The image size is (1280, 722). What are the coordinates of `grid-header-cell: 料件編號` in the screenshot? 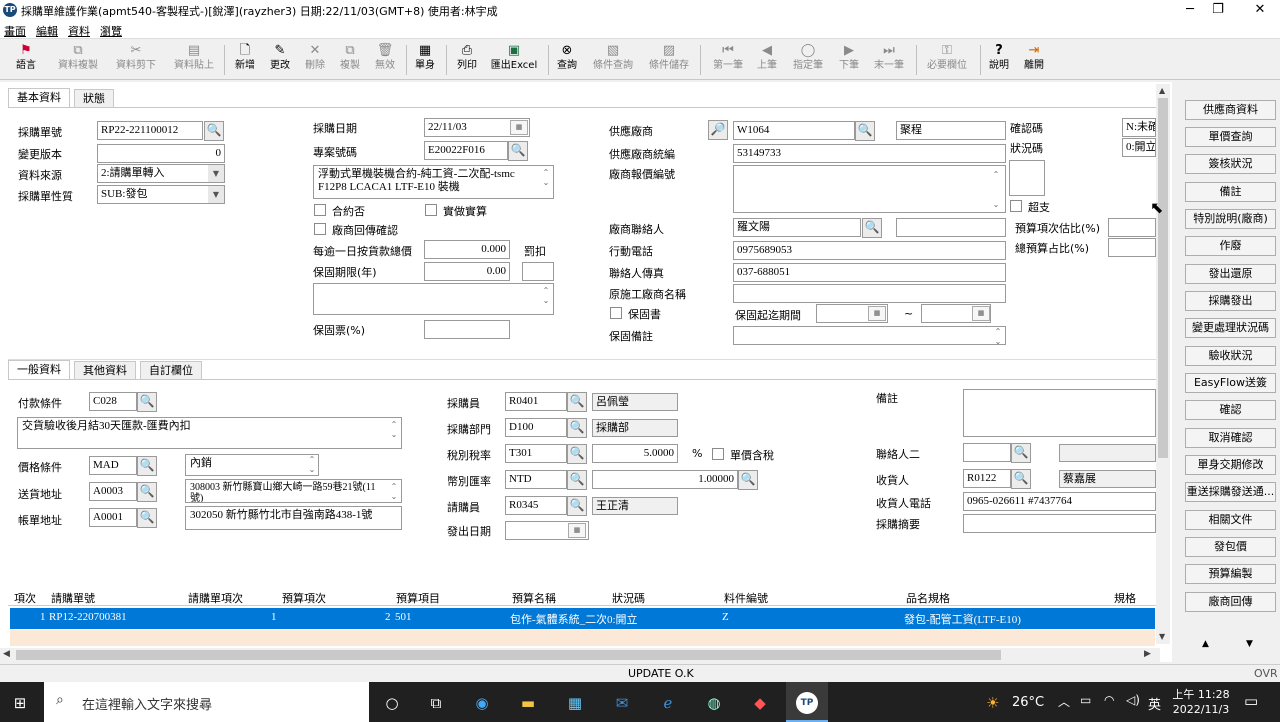 It's located at (746, 598).